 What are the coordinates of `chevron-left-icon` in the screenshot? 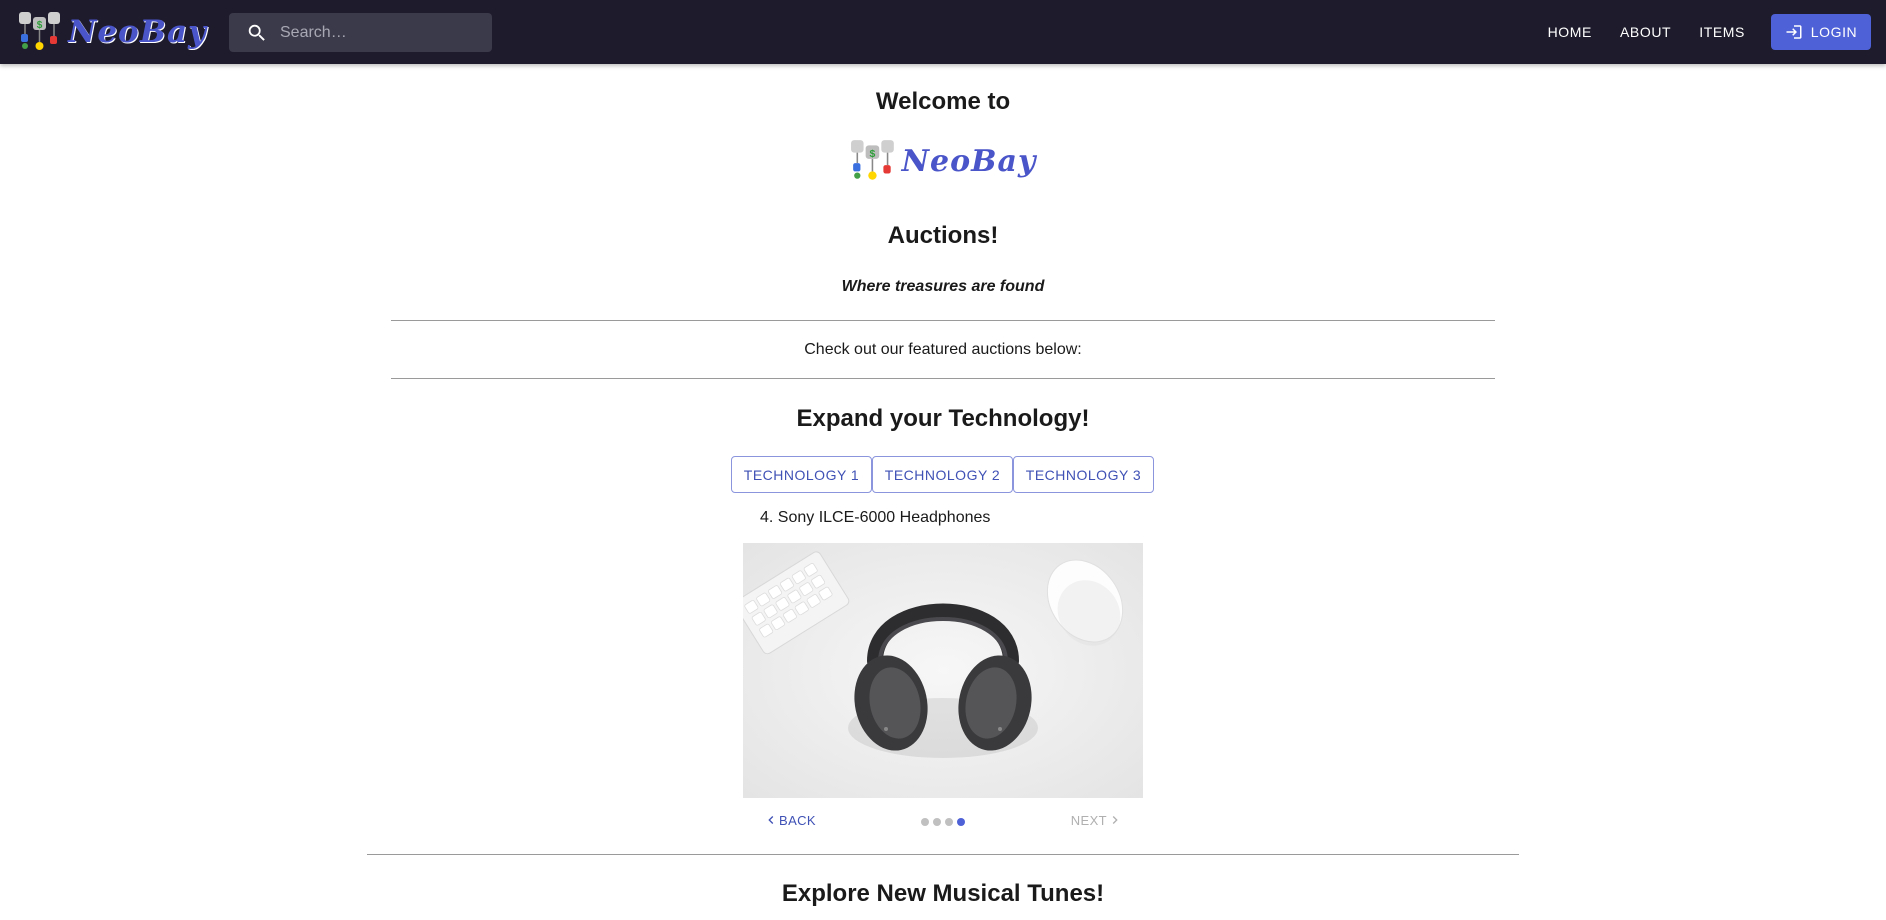 It's located at (771, 820).